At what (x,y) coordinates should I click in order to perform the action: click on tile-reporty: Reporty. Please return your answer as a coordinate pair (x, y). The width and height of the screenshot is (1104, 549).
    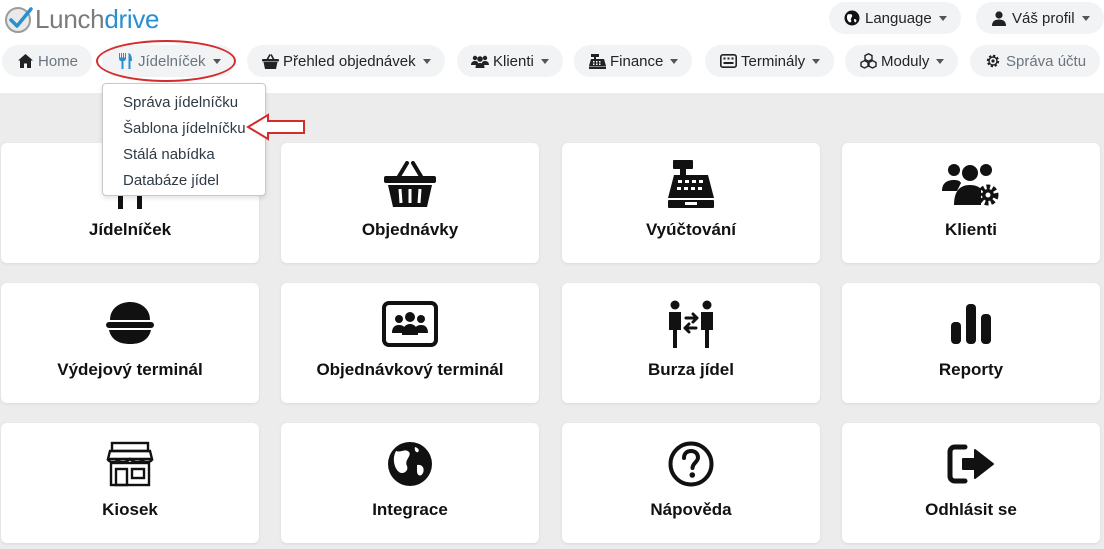
    Looking at the image, I should click on (971, 343).